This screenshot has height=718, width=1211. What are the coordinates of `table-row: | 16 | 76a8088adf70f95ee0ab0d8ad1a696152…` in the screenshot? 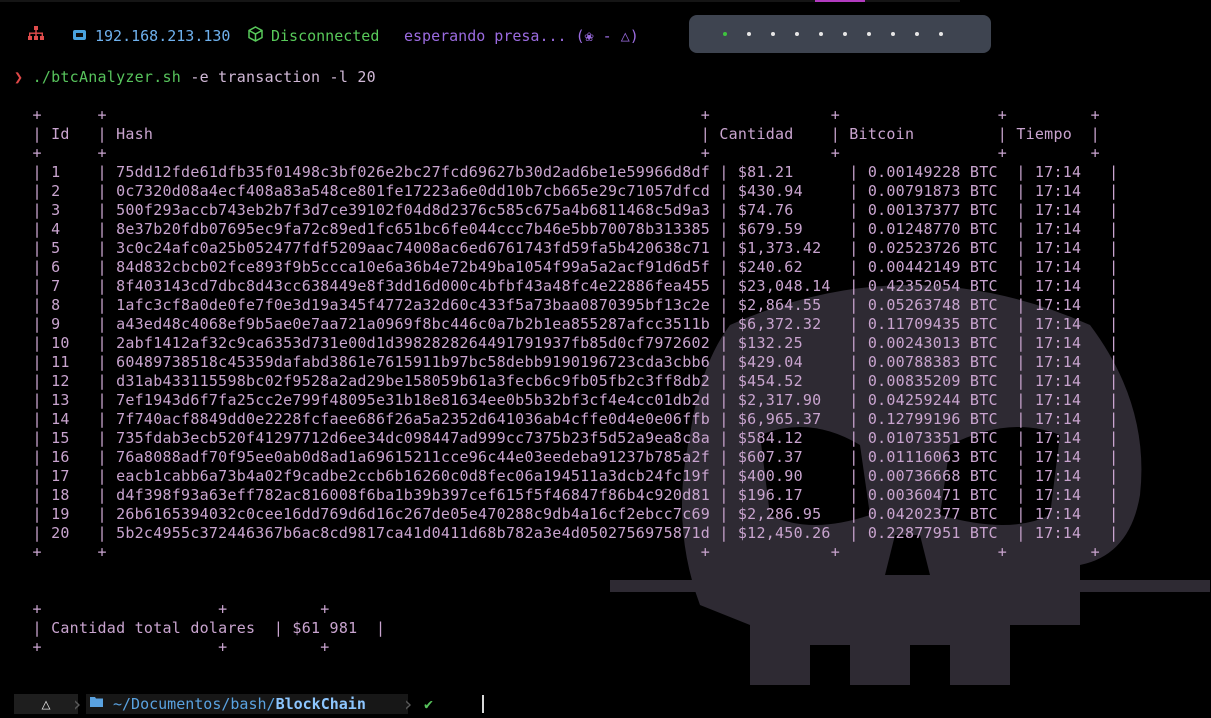 It's located at (566, 457).